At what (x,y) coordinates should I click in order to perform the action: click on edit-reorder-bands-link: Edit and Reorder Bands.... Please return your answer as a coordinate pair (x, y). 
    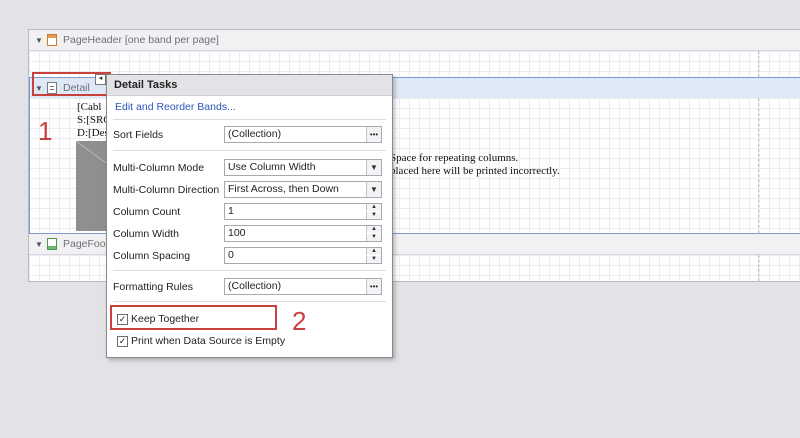
    Looking at the image, I should click on (175, 107).